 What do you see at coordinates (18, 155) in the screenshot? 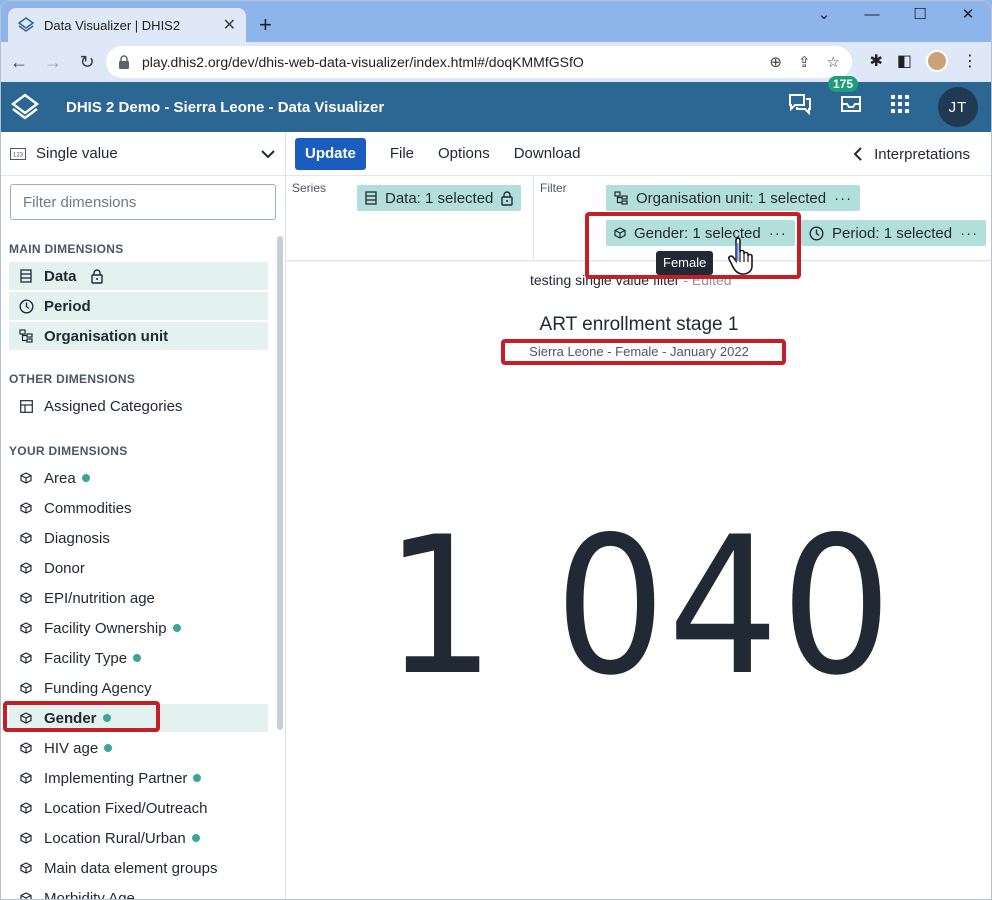
I see `svg-text: 123` at bounding box center [18, 155].